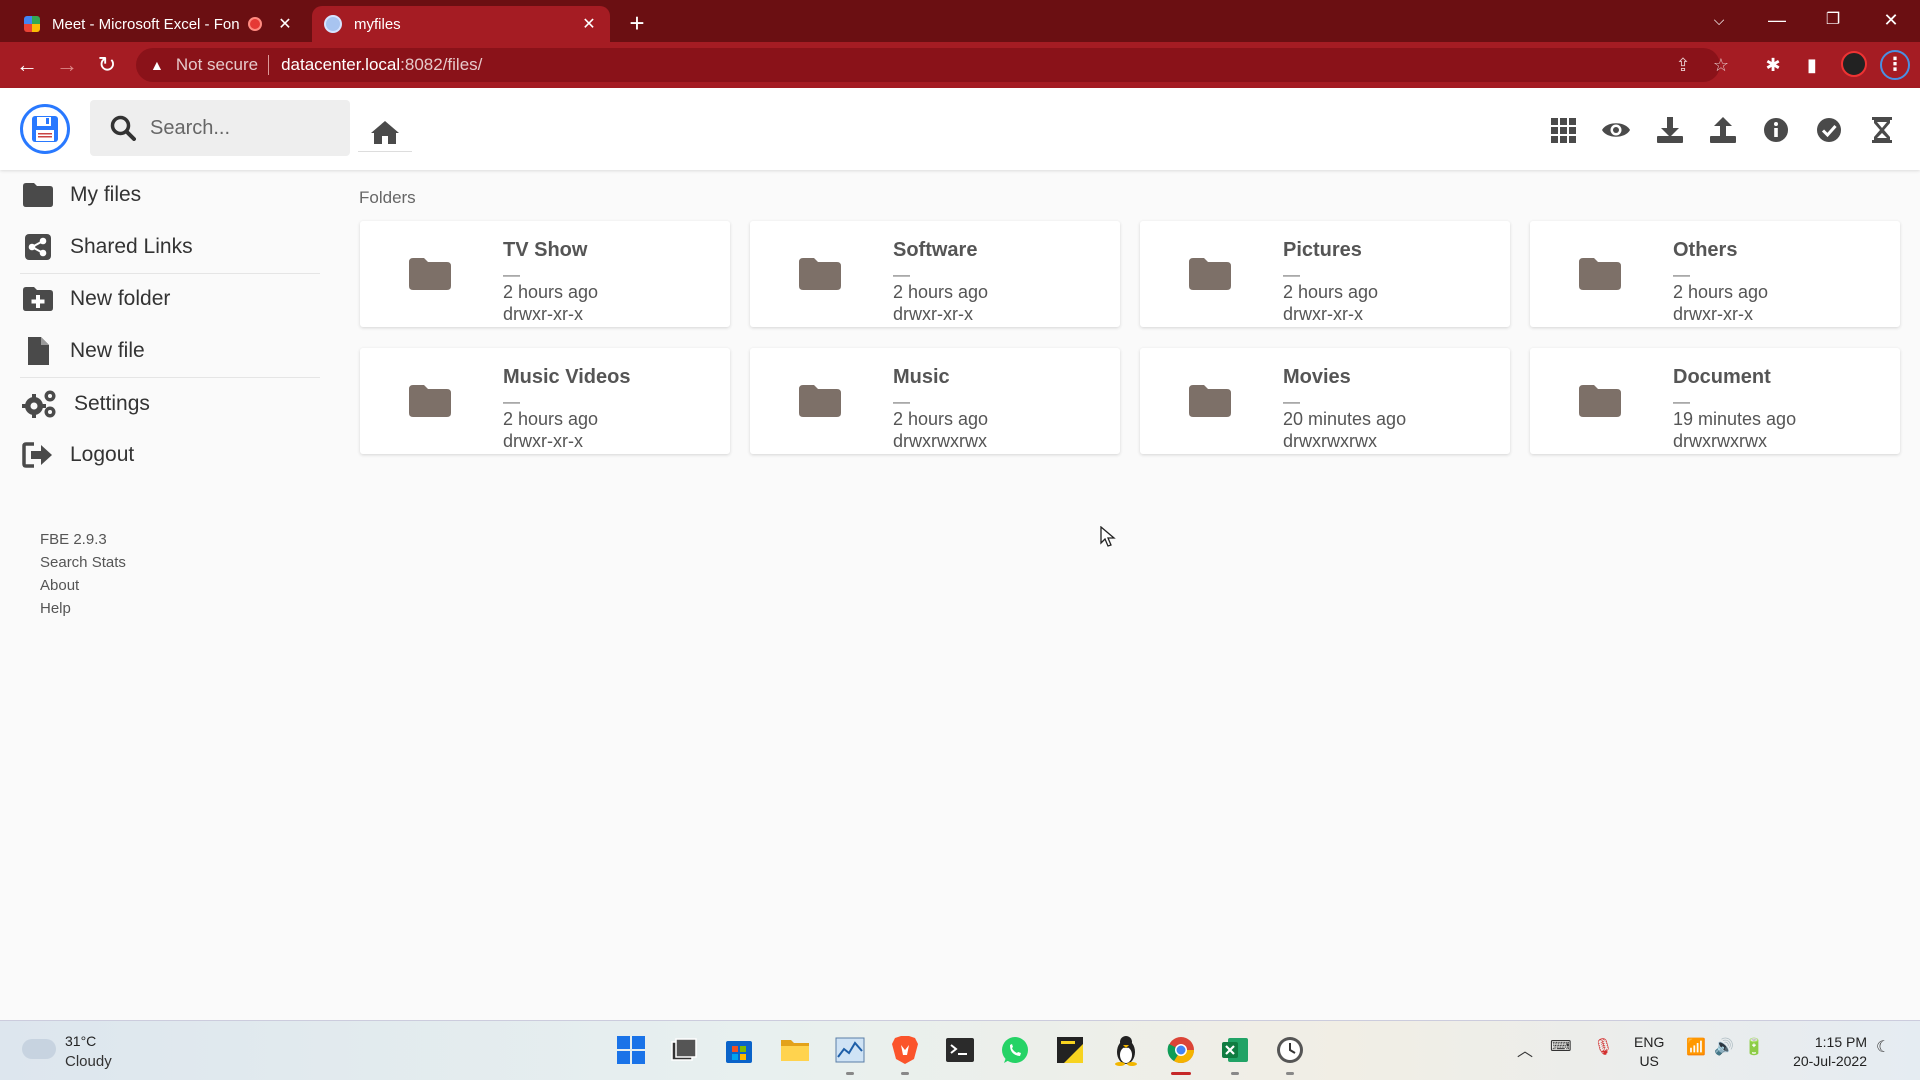 The image size is (1920, 1080). What do you see at coordinates (935, 401) in the screenshot?
I see `folder-item: Music — 2 hours ago drwxrwxrwx` at bounding box center [935, 401].